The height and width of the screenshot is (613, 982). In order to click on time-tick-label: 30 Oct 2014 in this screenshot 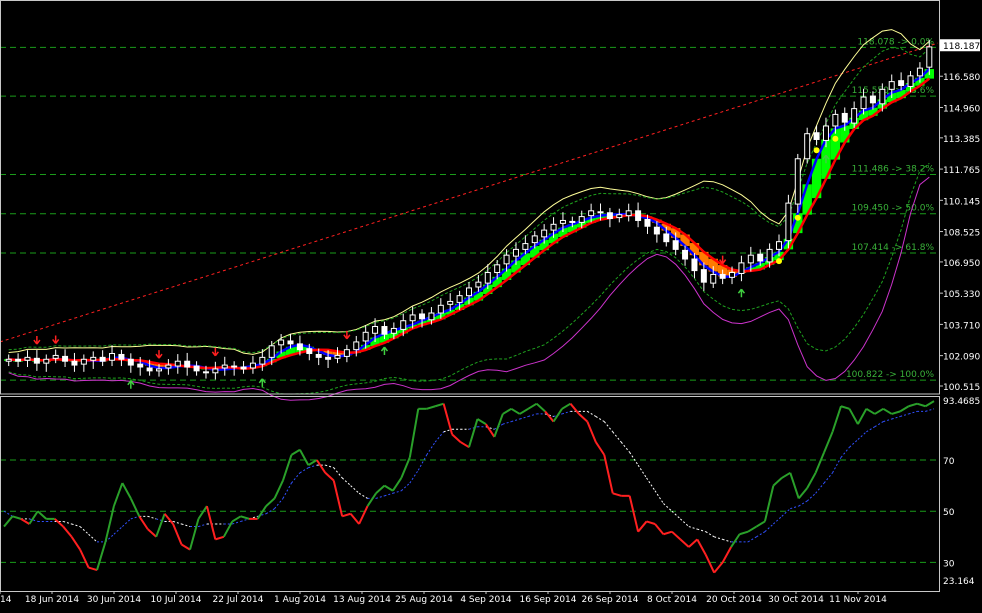, I will do `click(796, 600)`.